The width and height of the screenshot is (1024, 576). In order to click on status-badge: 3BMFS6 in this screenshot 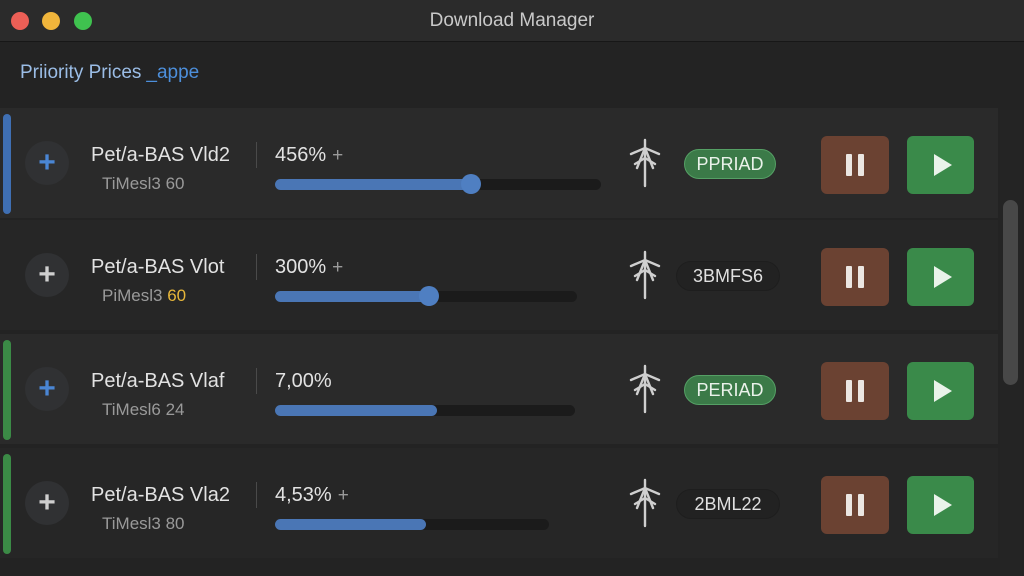, I will do `click(728, 276)`.